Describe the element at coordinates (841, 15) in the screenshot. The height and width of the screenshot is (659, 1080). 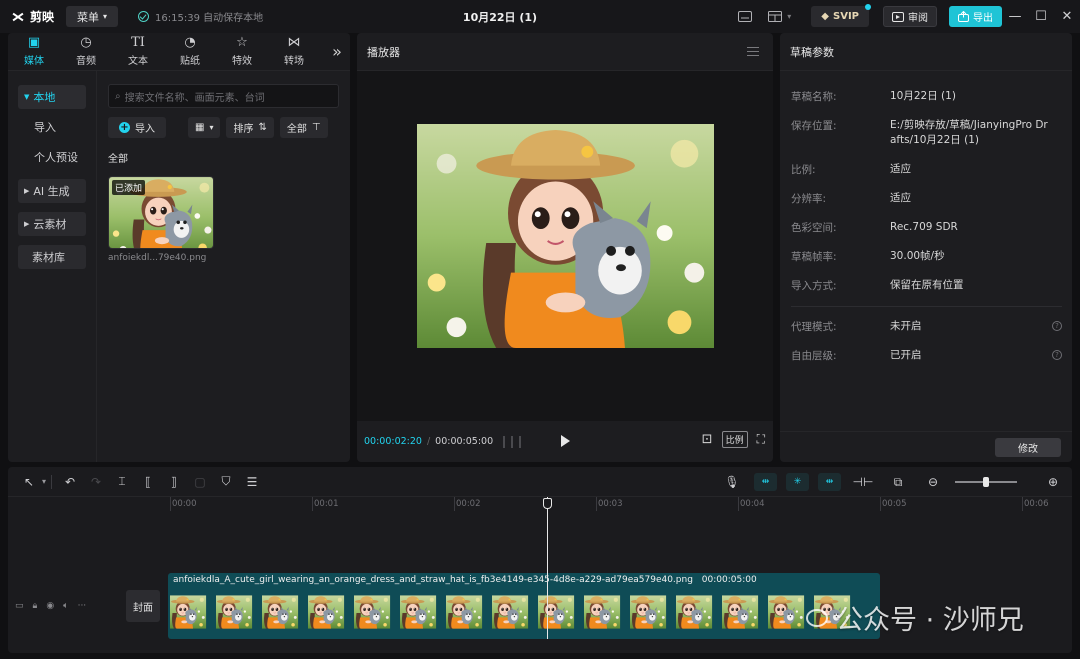
I see `svip-button: ◆ SVIP` at that location.